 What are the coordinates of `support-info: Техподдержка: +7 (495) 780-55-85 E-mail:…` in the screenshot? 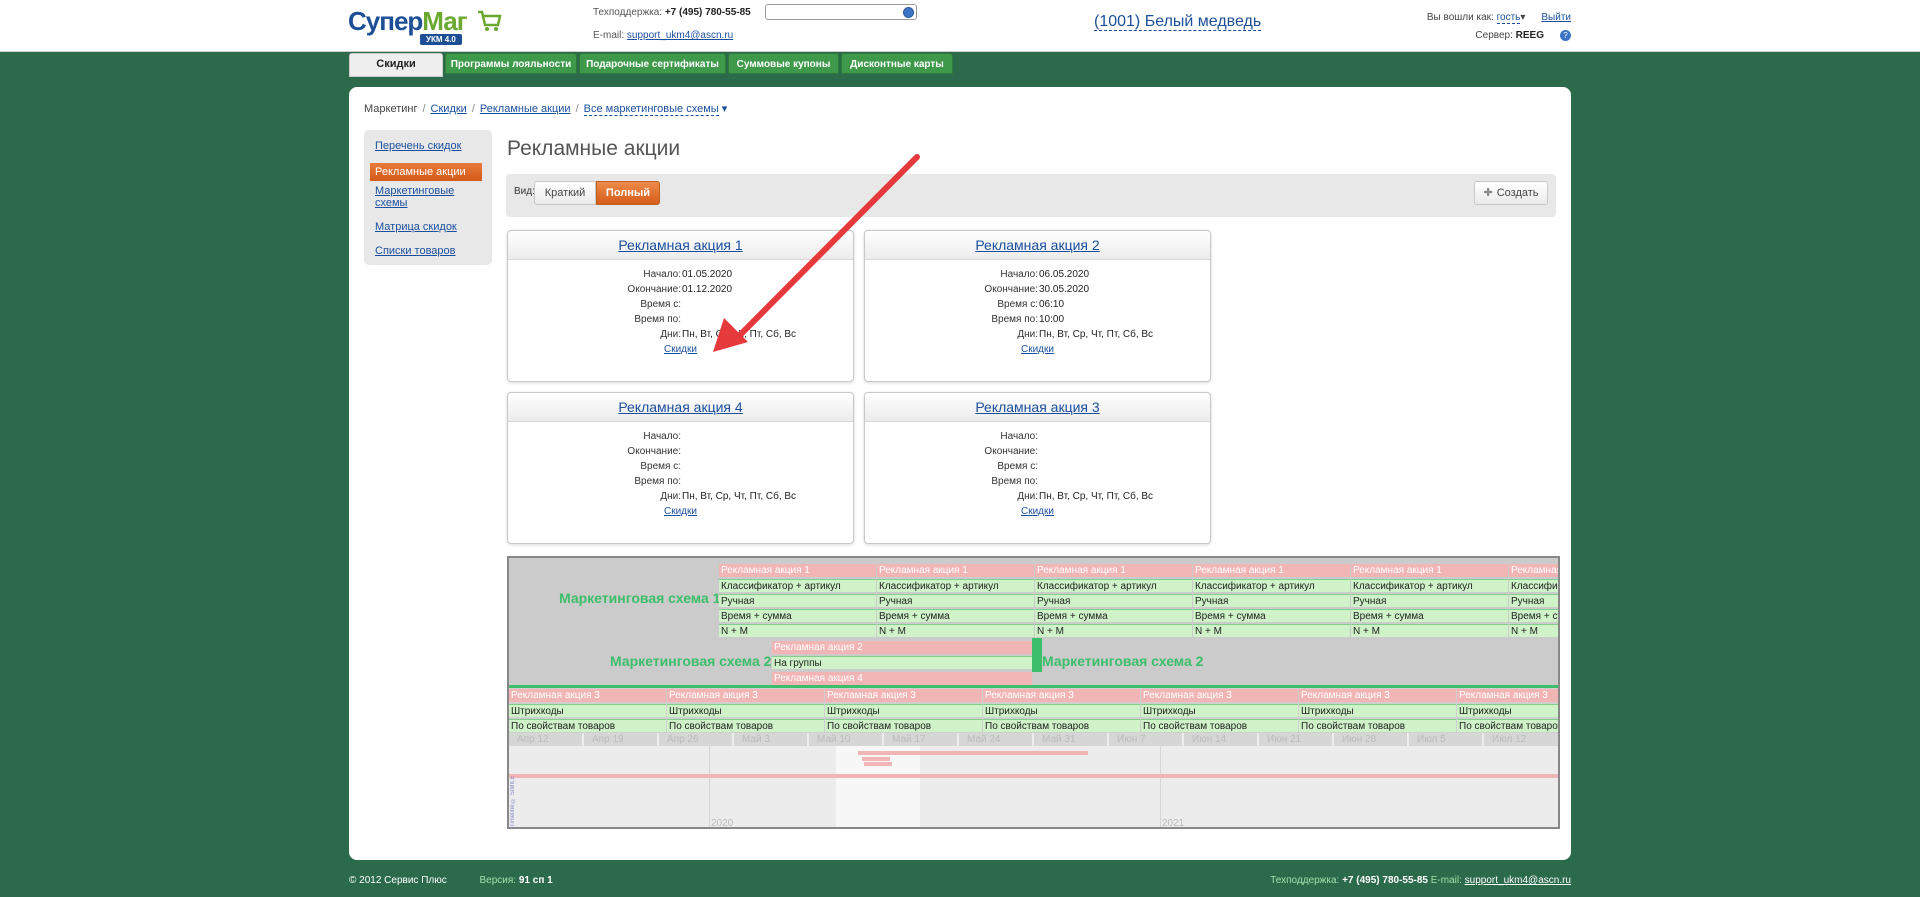 It's located at (672, 24).